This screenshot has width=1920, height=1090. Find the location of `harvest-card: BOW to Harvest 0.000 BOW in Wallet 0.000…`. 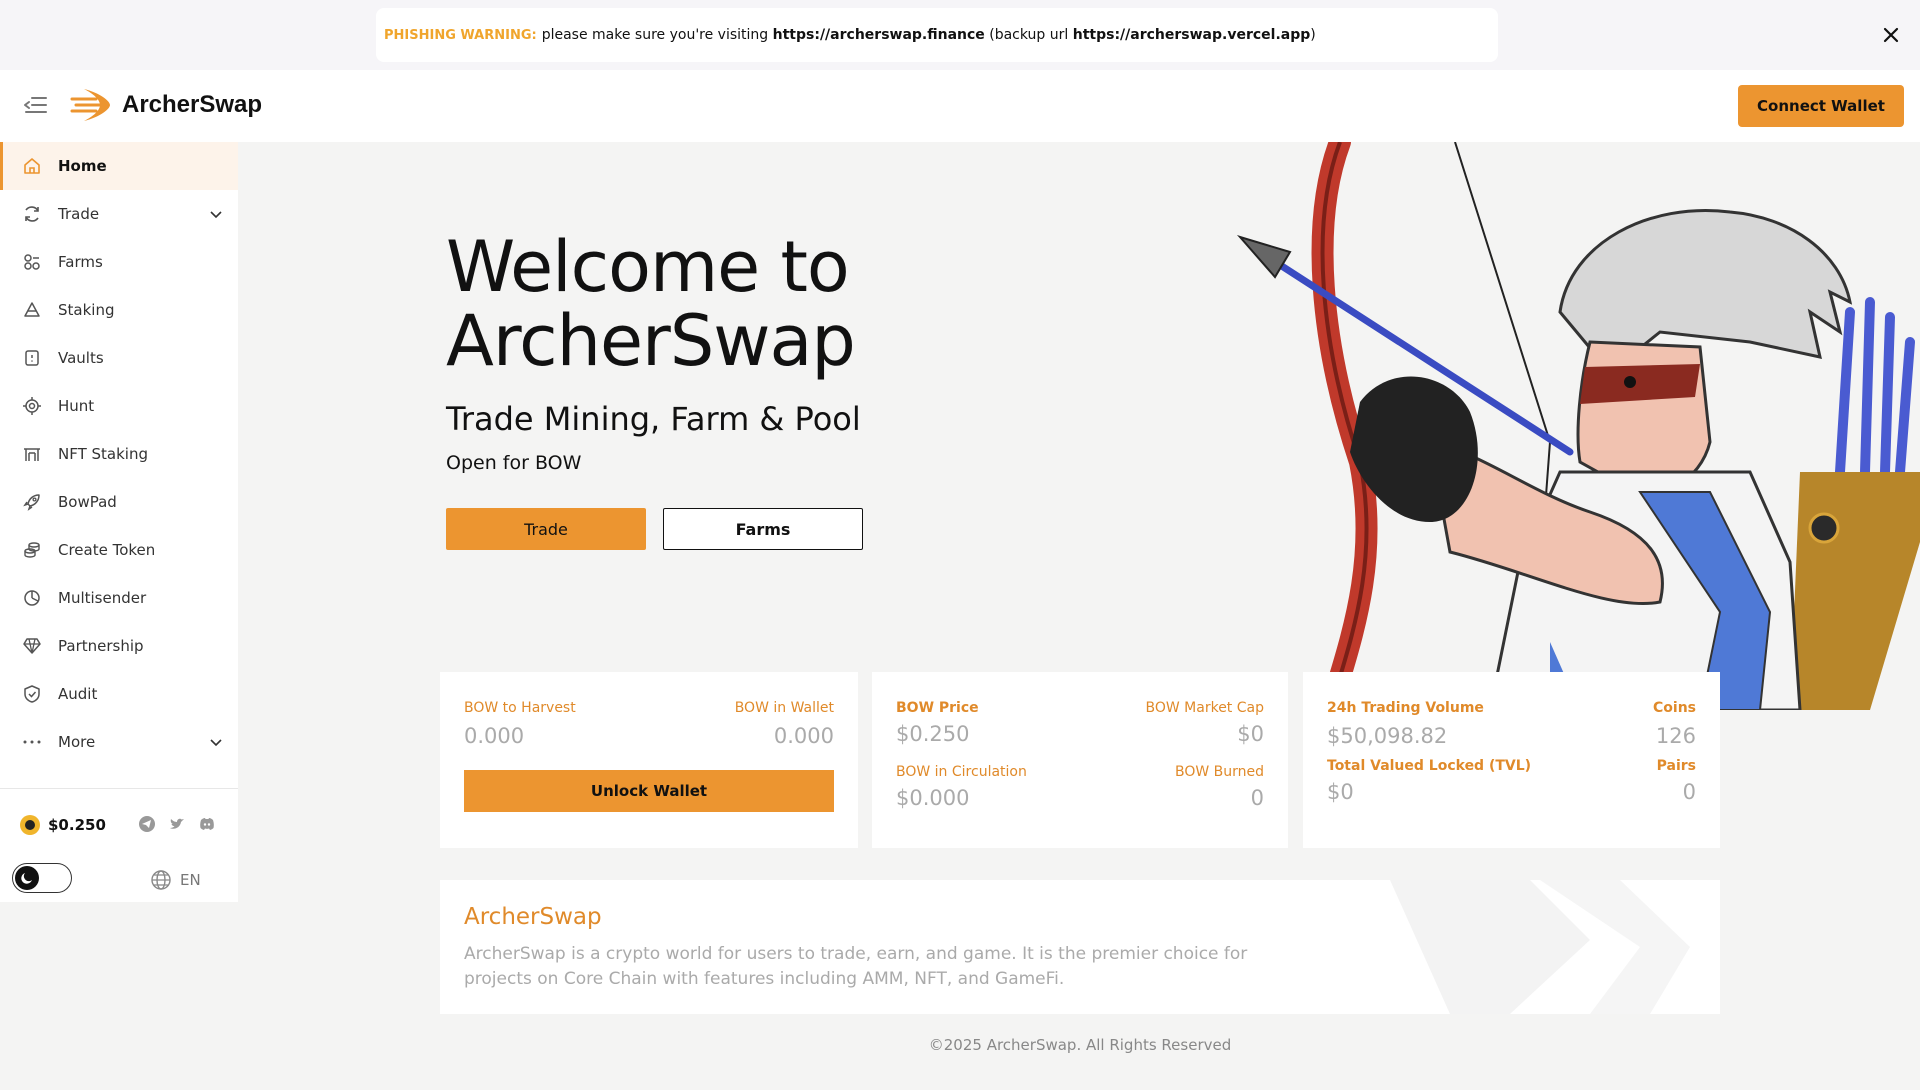

harvest-card: BOW to Harvest 0.000 BOW in Wallet 0.000… is located at coordinates (649, 760).